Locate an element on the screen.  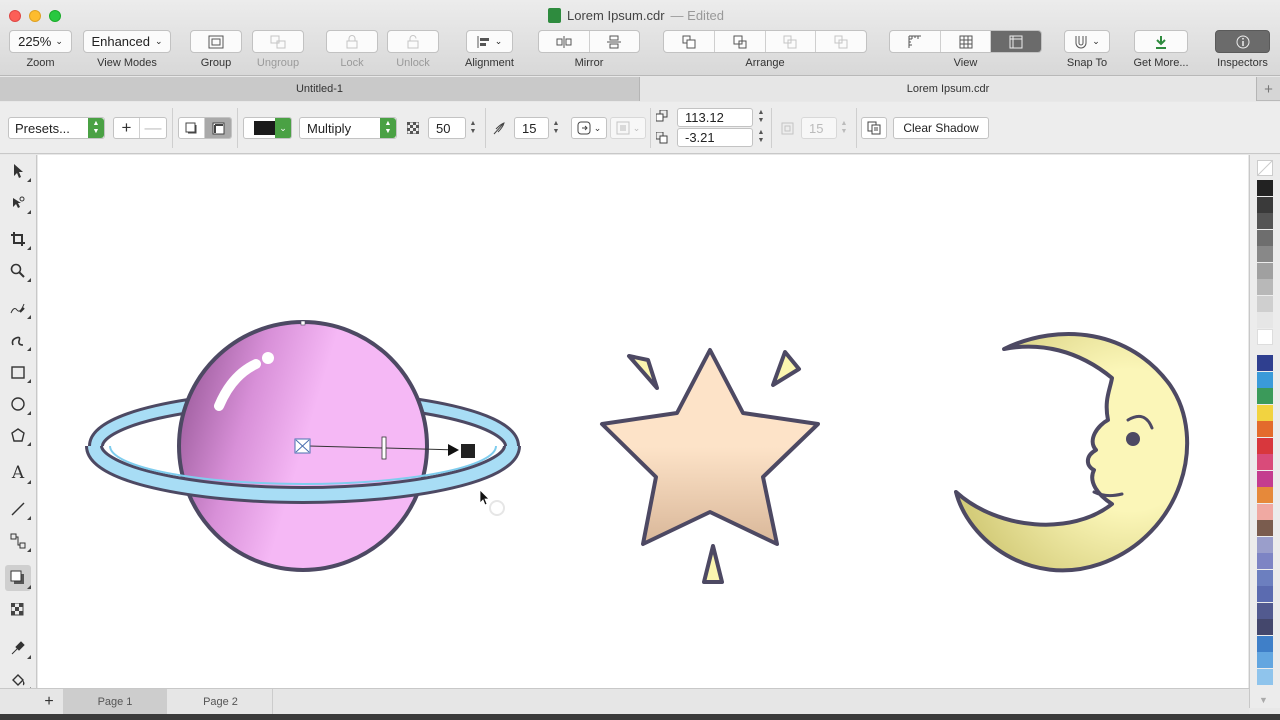
minimize-window-button is located at coordinates (35, 16).